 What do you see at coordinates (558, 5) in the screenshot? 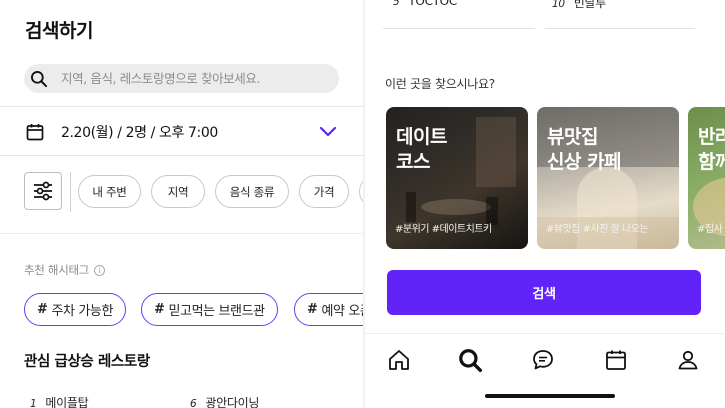
I see `rank-number: 10` at bounding box center [558, 5].